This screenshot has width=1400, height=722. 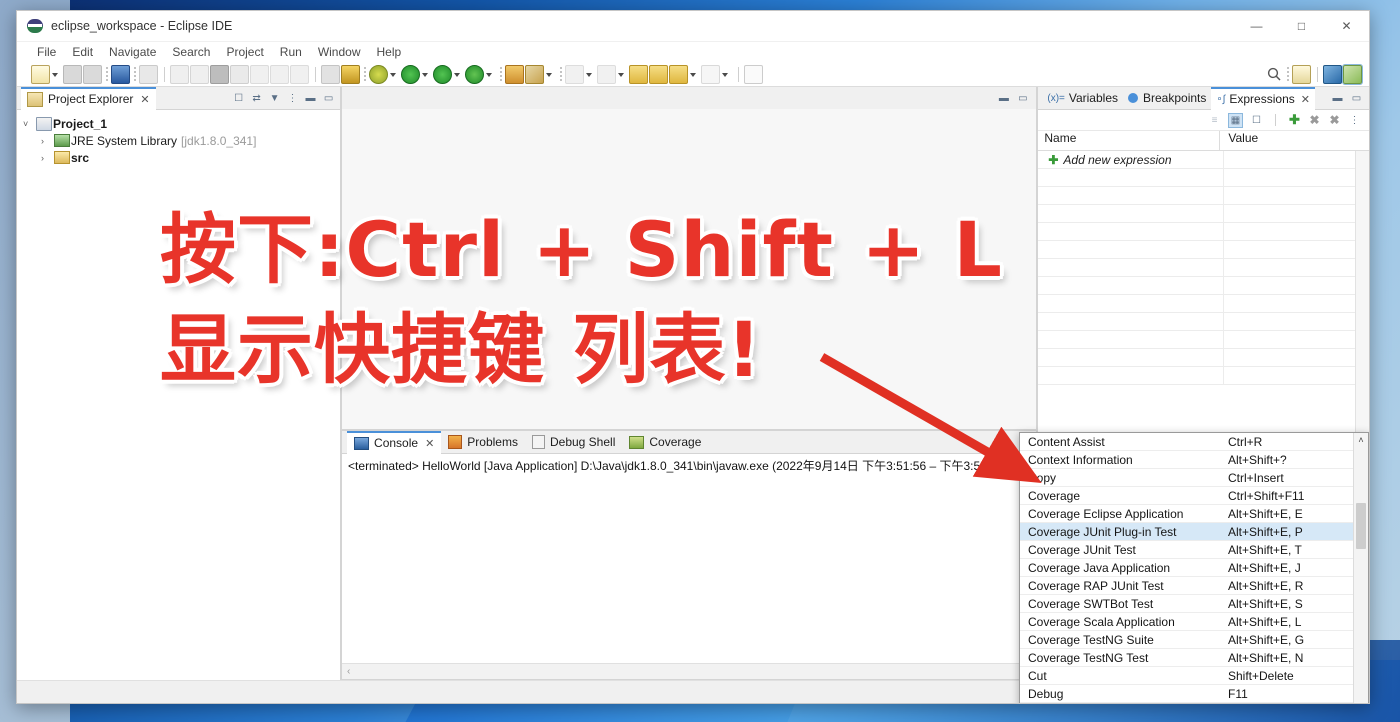 What do you see at coordinates (256, 98) in the screenshot?
I see `link-with-editor-icon: ⇄` at bounding box center [256, 98].